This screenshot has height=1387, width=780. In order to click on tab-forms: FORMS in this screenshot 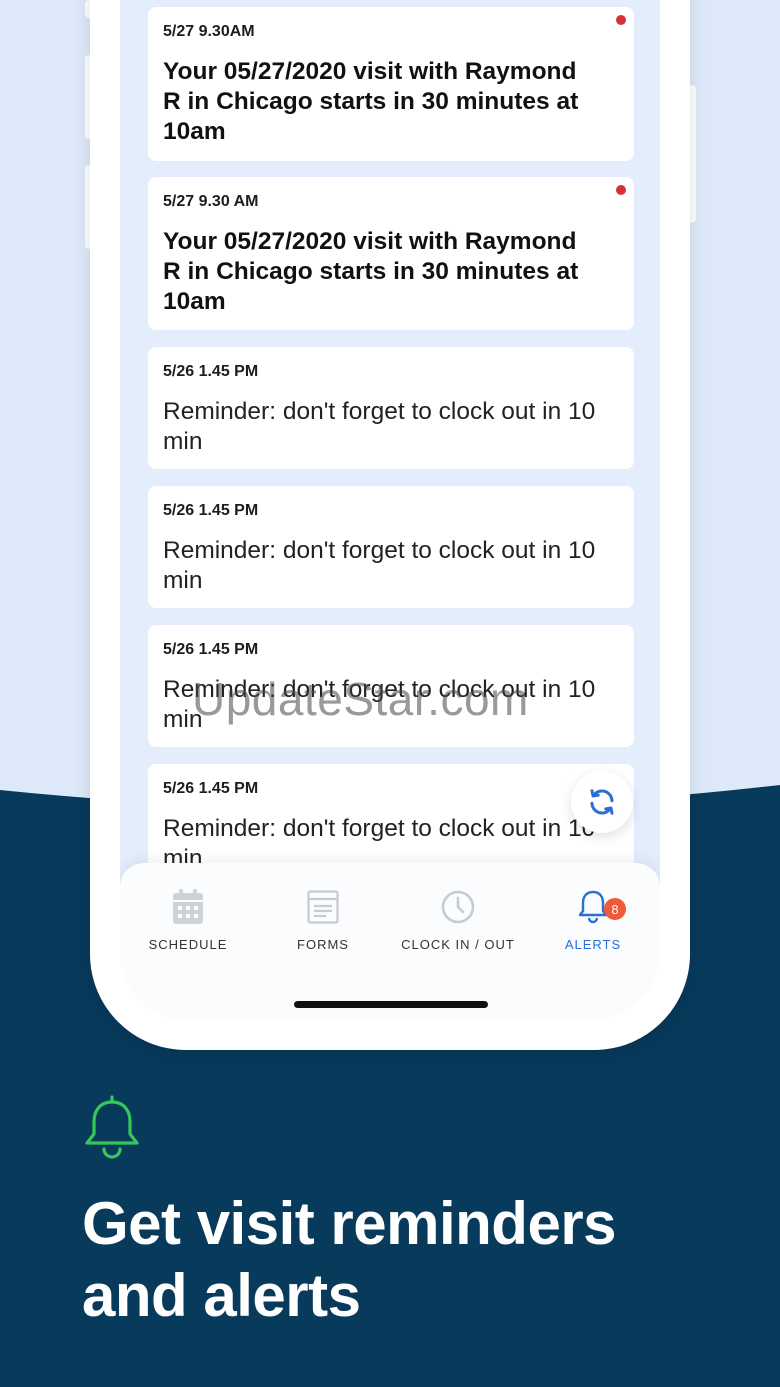, I will do `click(323, 919)`.